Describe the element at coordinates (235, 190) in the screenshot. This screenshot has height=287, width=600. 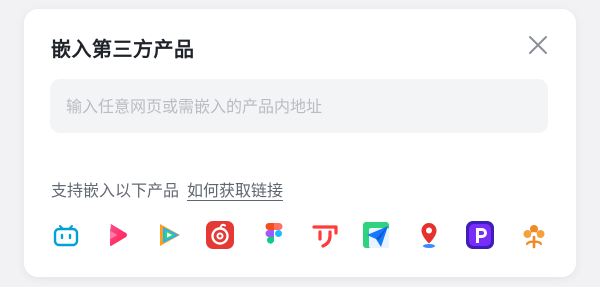
I see `how-to-get-link: 如何获取链接` at that location.